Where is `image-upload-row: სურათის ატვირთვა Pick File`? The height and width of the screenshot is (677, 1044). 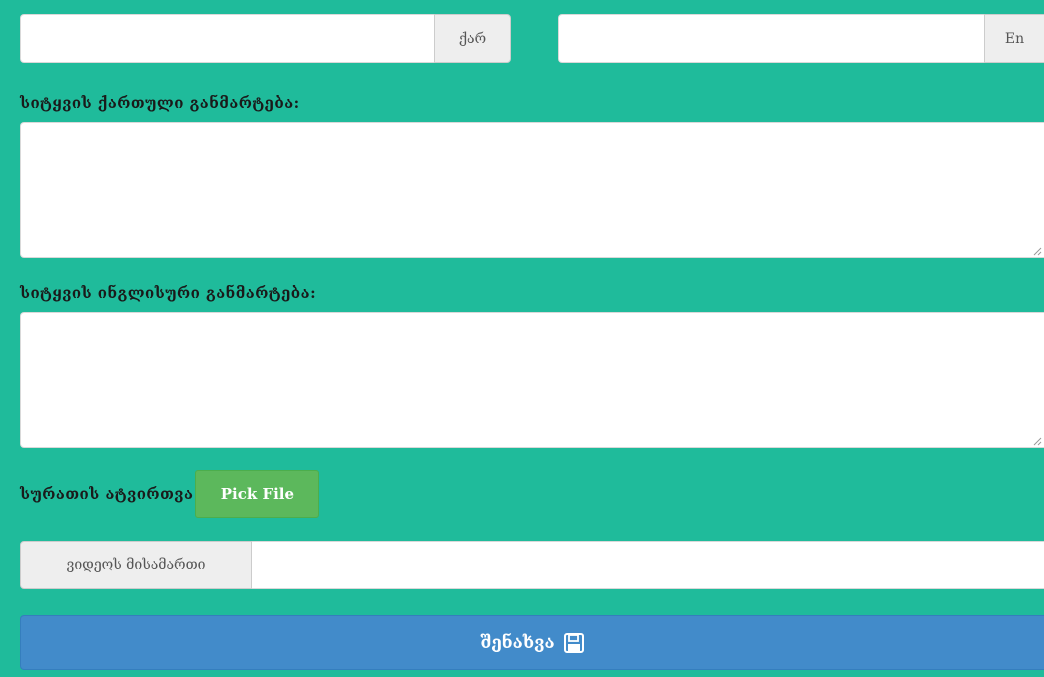
image-upload-row: სურათის ატვირთვა Pick File is located at coordinates (170, 493).